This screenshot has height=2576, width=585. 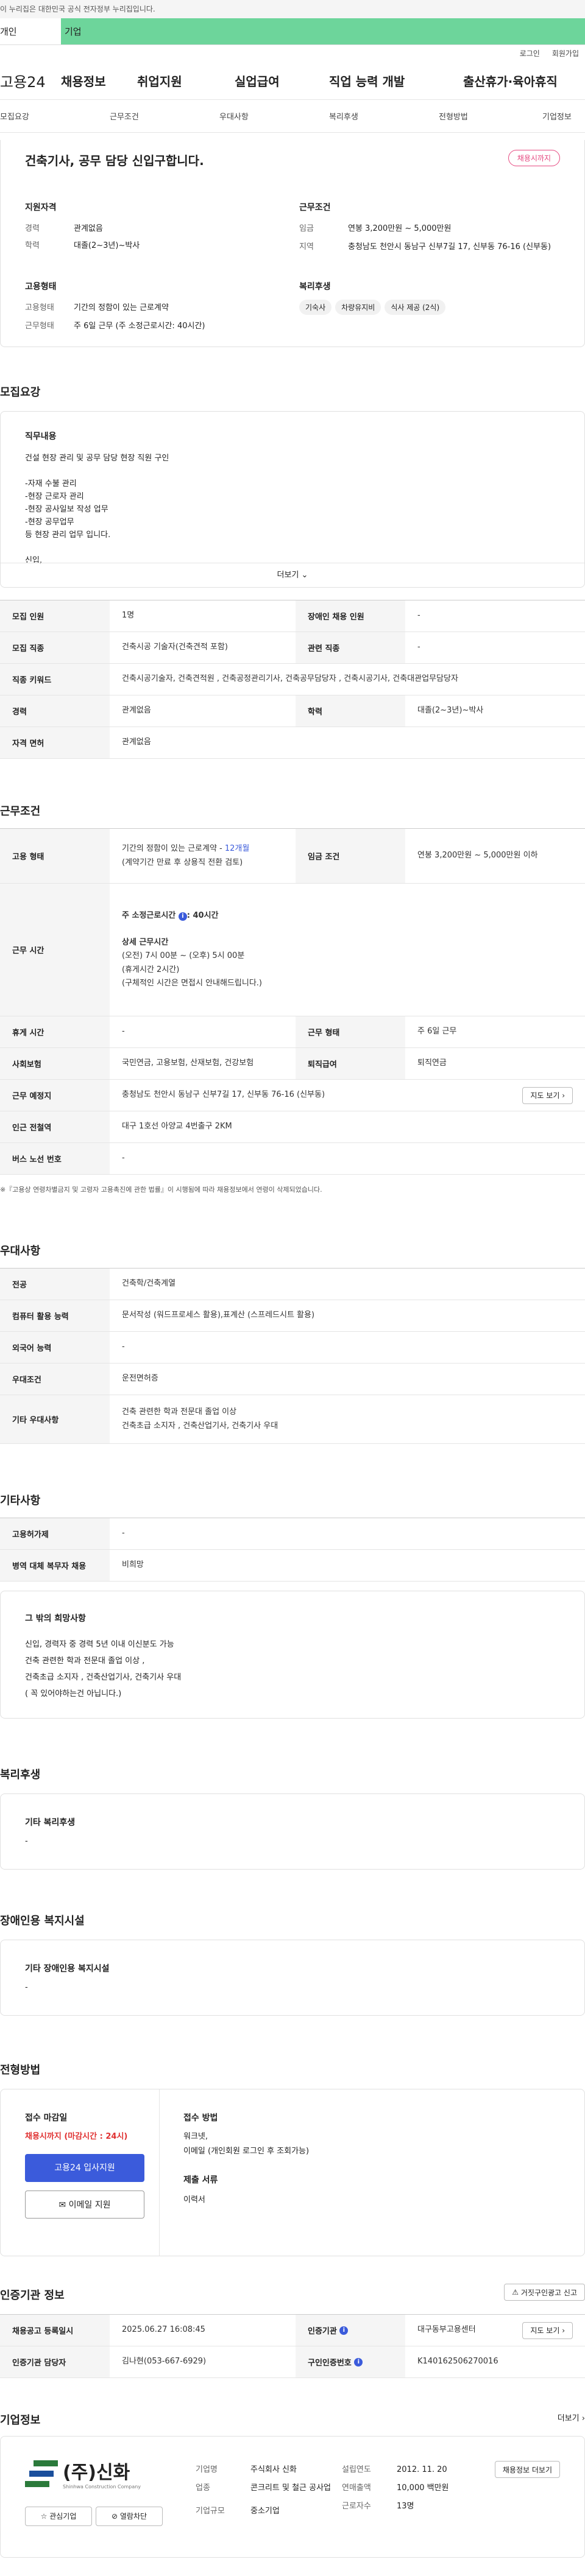 What do you see at coordinates (107, 245) in the screenshot?
I see `edu-value: 대졸(2~3년)~박사` at bounding box center [107, 245].